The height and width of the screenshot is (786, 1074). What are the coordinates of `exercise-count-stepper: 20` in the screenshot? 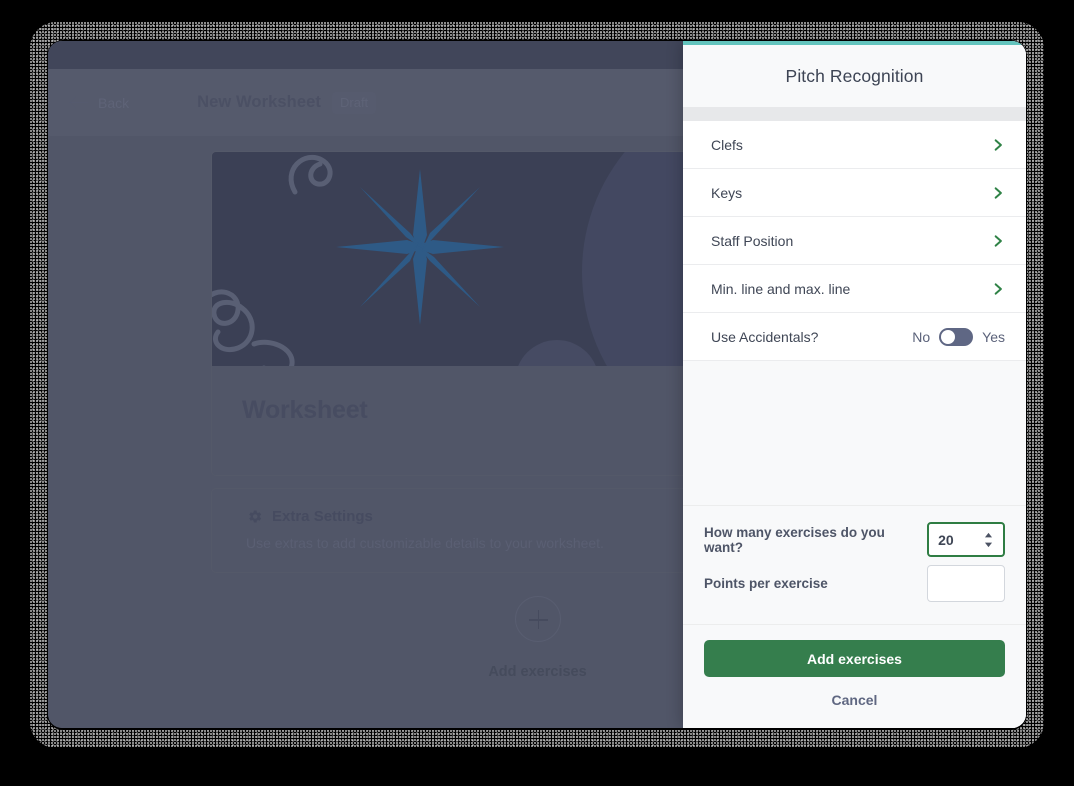 It's located at (966, 539).